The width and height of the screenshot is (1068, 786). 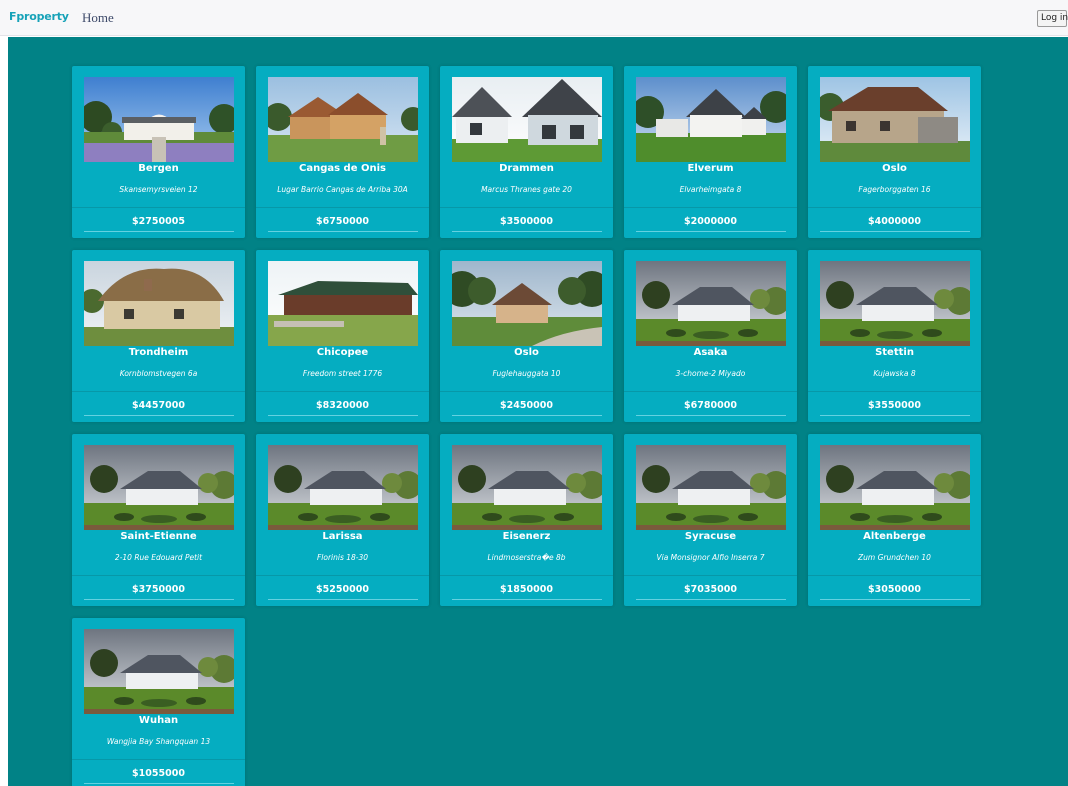 What do you see at coordinates (894, 221) in the screenshot?
I see `listing-price: $4000000` at bounding box center [894, 221].